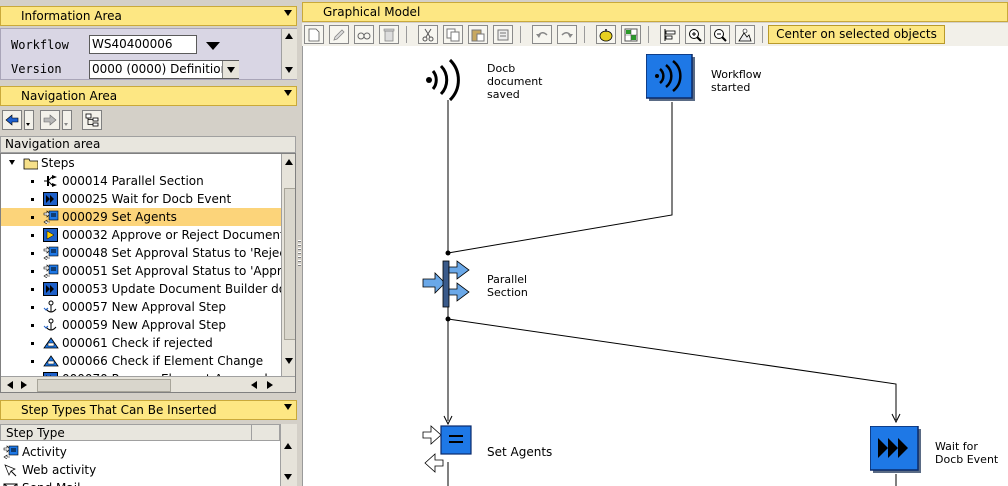 This screenshot has height=486, width=1008. I want to click on tree-horizontal-scrollbar, so click(148, 384).